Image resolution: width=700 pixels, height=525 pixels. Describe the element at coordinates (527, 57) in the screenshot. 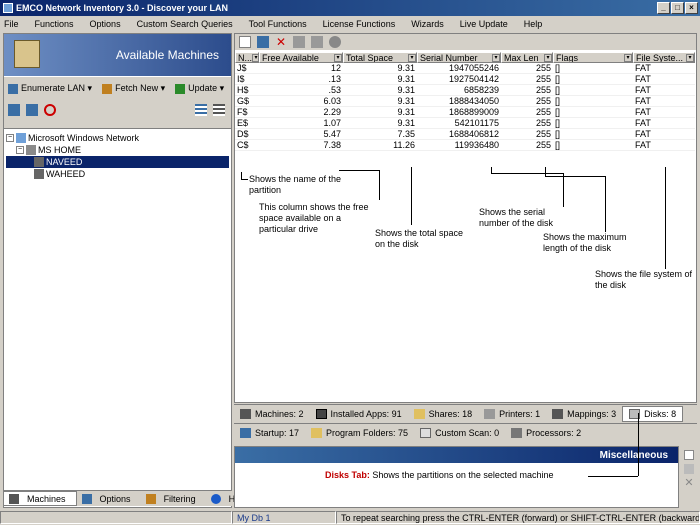

I see `column-header-maxlen: Max Len ▾` at that location.